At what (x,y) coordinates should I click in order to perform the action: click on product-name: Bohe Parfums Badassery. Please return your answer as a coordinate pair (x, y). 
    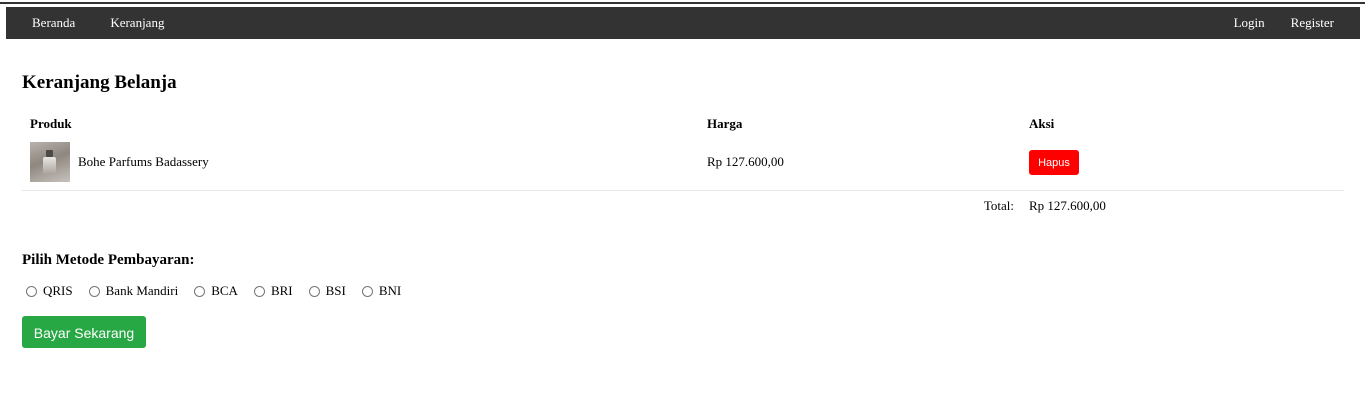
    Looking at the image, I should click on (143, 161).